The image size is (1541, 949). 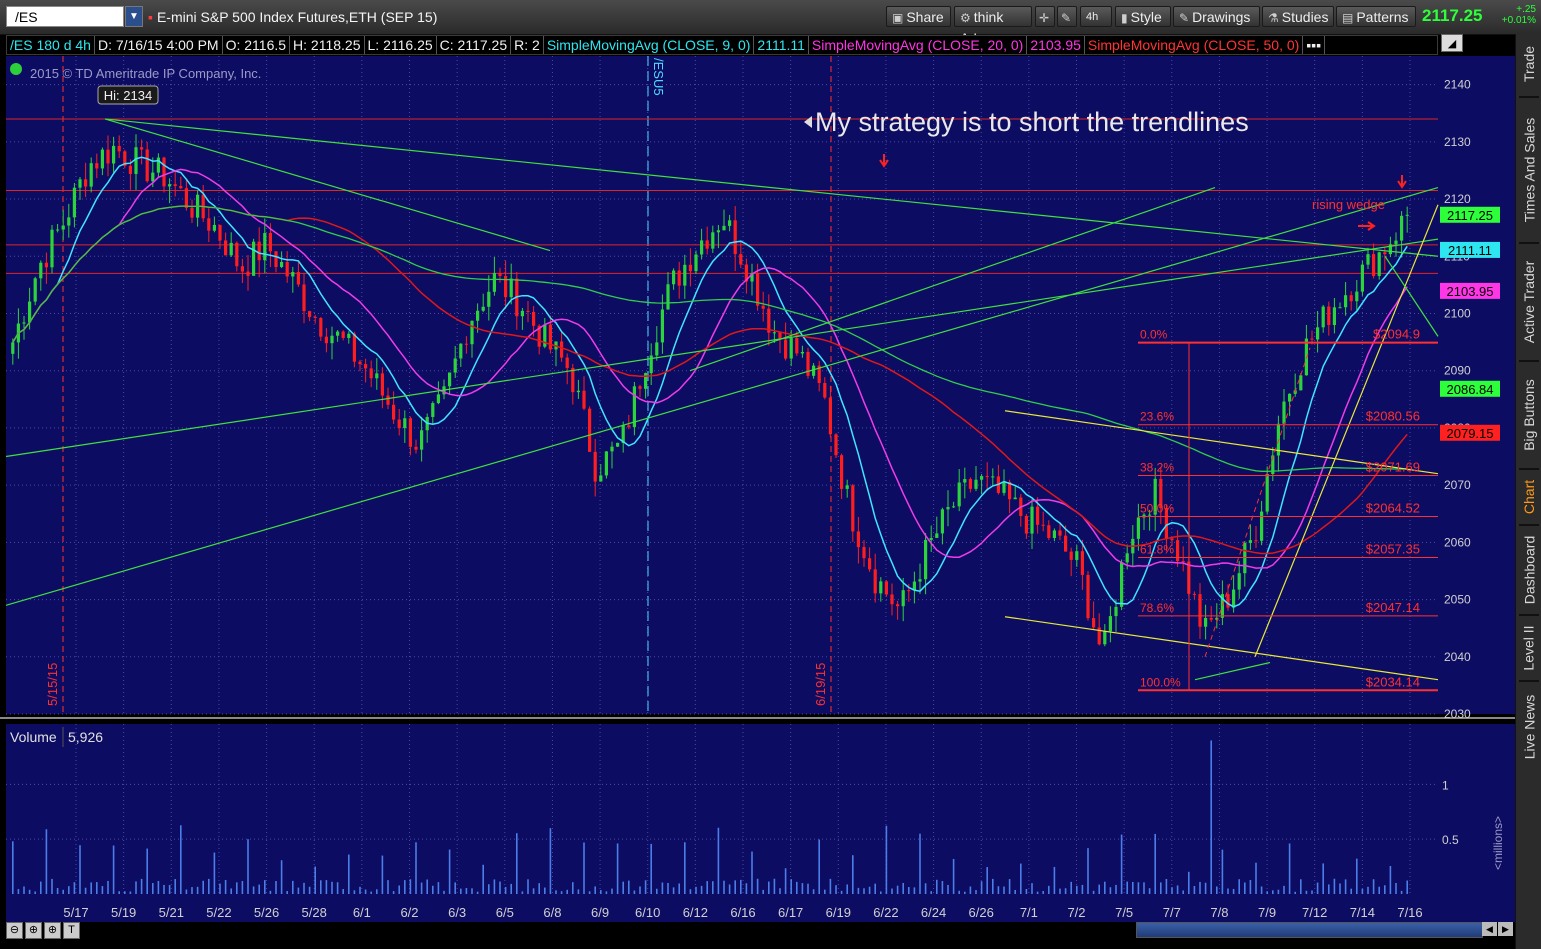 I want to click on x-tick-label: 6/8, so click(x=552, y=912).